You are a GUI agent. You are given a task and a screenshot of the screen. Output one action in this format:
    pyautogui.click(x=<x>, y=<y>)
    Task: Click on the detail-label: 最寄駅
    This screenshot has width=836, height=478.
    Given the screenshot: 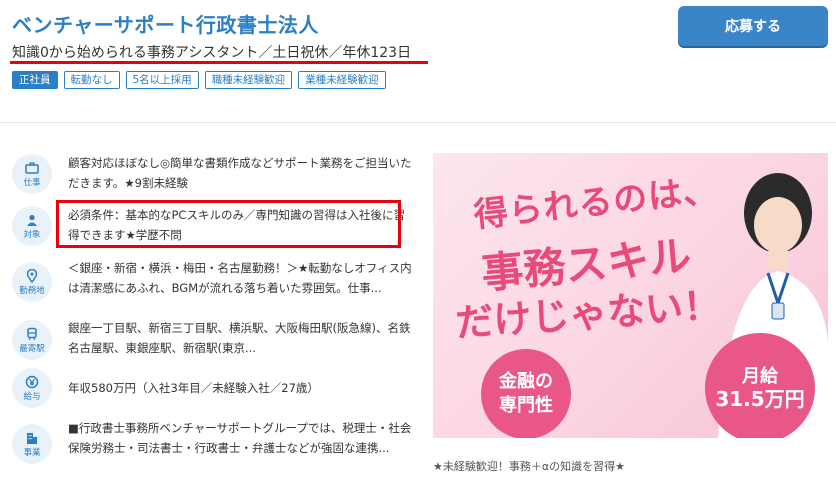 What is the action you would take?
    pyautogui.click(x=32, y=348)
    